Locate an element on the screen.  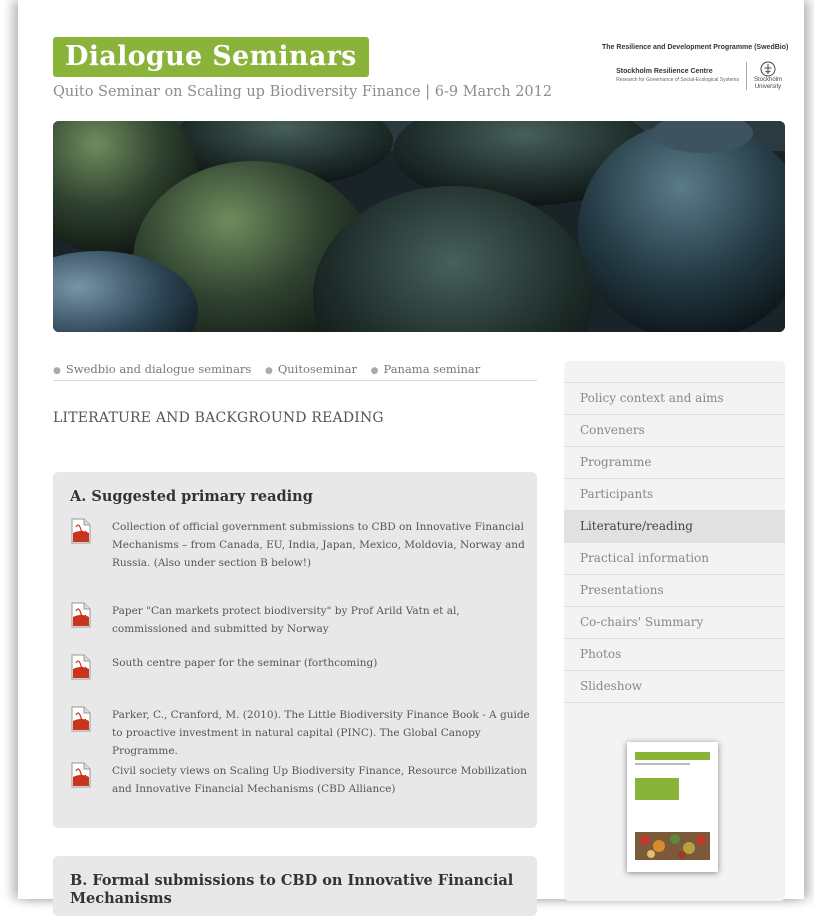
breadcrumb-swedbio: Swedbio and dialogue seminars is located at coordinates (158, 369).